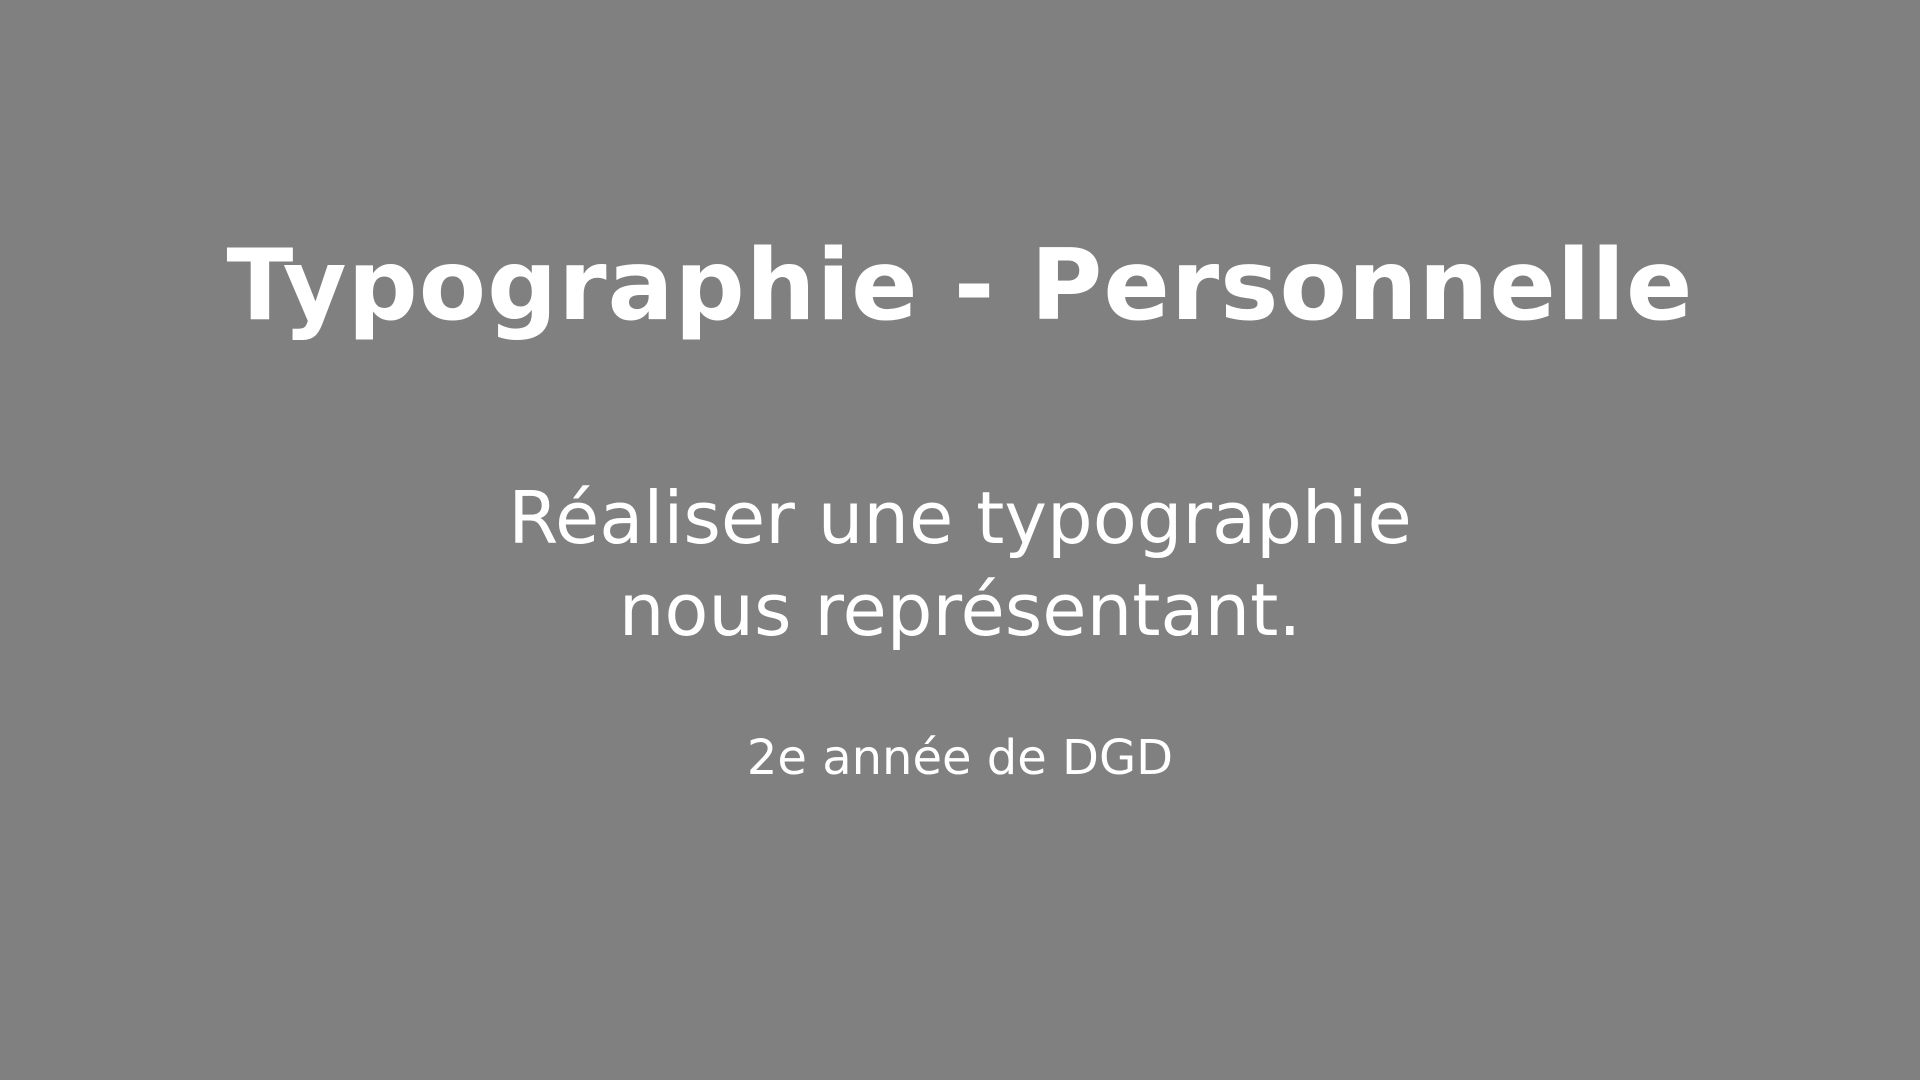 This screenshot has height=1080, width=1920. I want to click on slide-title: Typographie - Personnelle, so click(960, 286).